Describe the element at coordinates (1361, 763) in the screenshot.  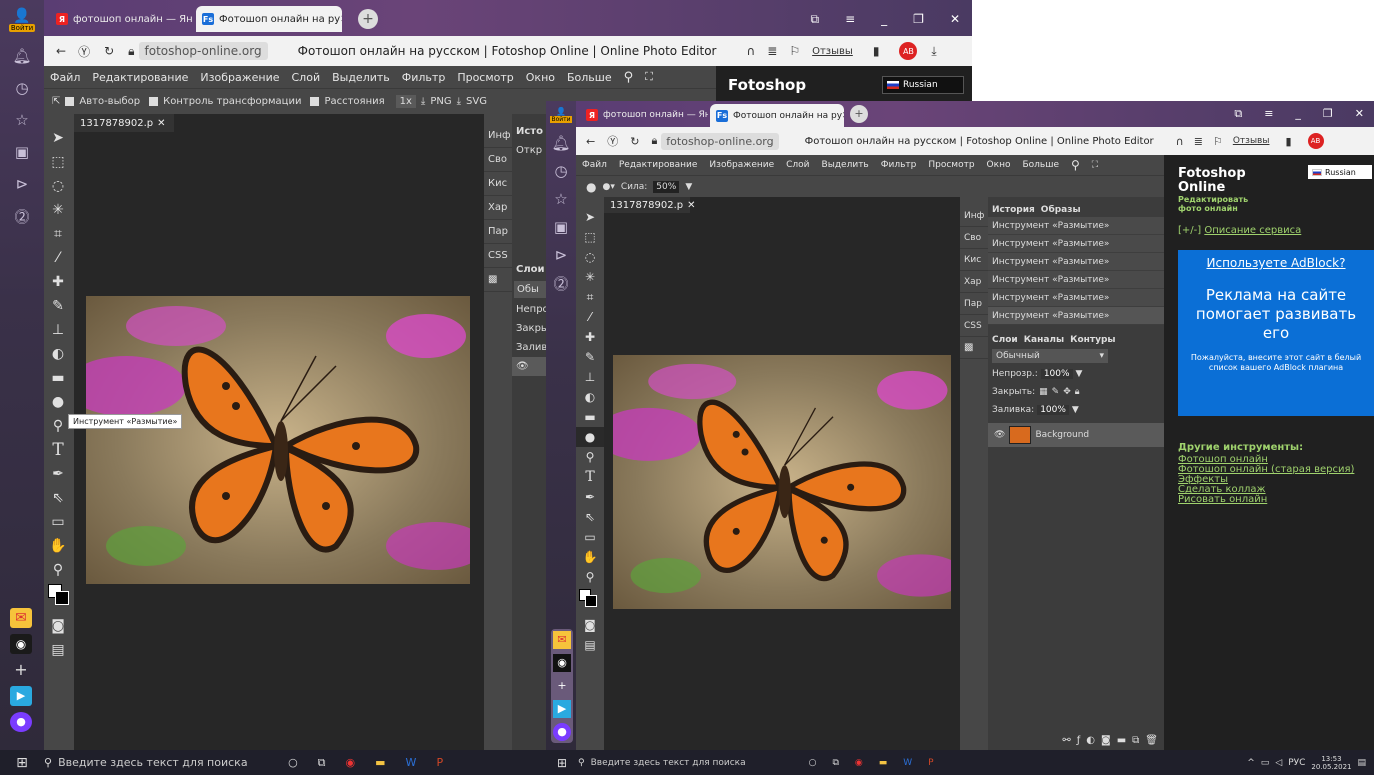
I see `notifications-icon: ▤` at that location.